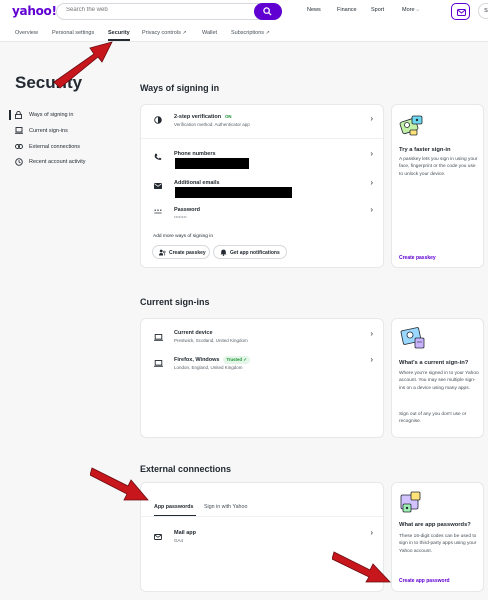  I want to click on create-passkey-button: Create passkey, so click(181, 252).